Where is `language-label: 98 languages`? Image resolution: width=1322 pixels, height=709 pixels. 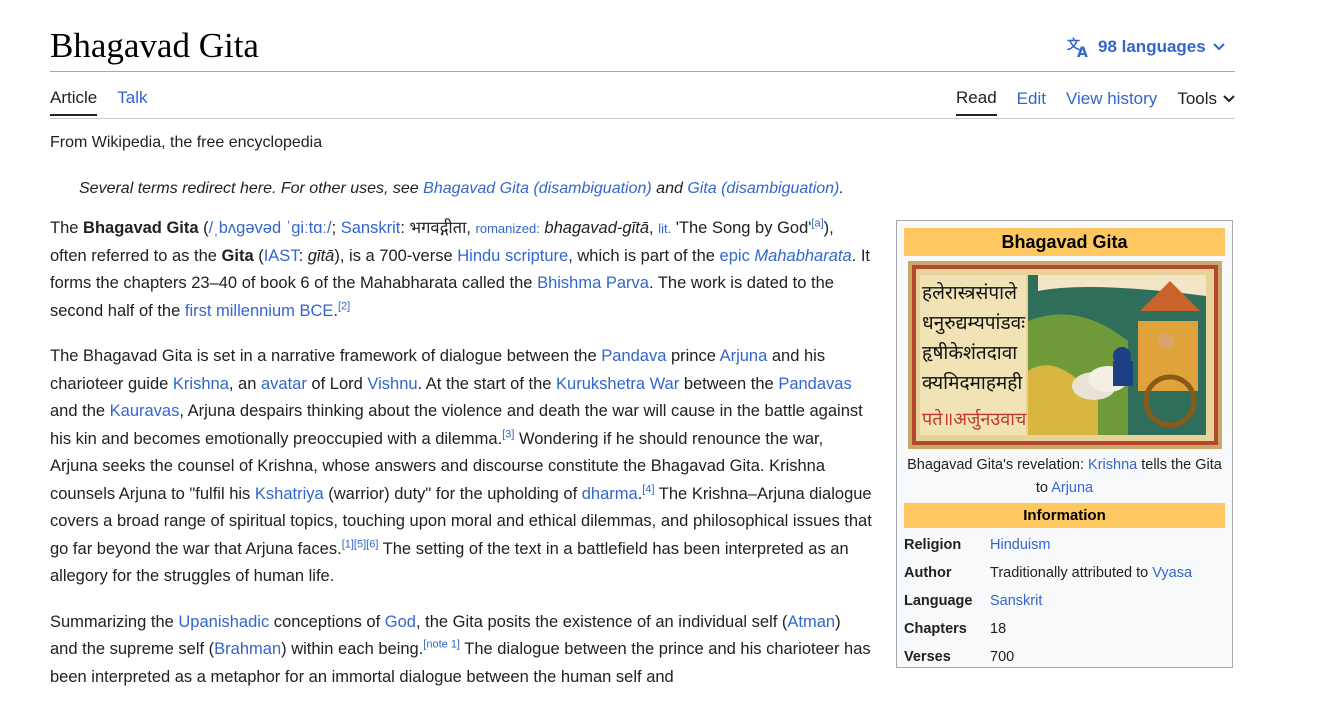 language-label: 98 languages is located at coordinates (1152, 46).